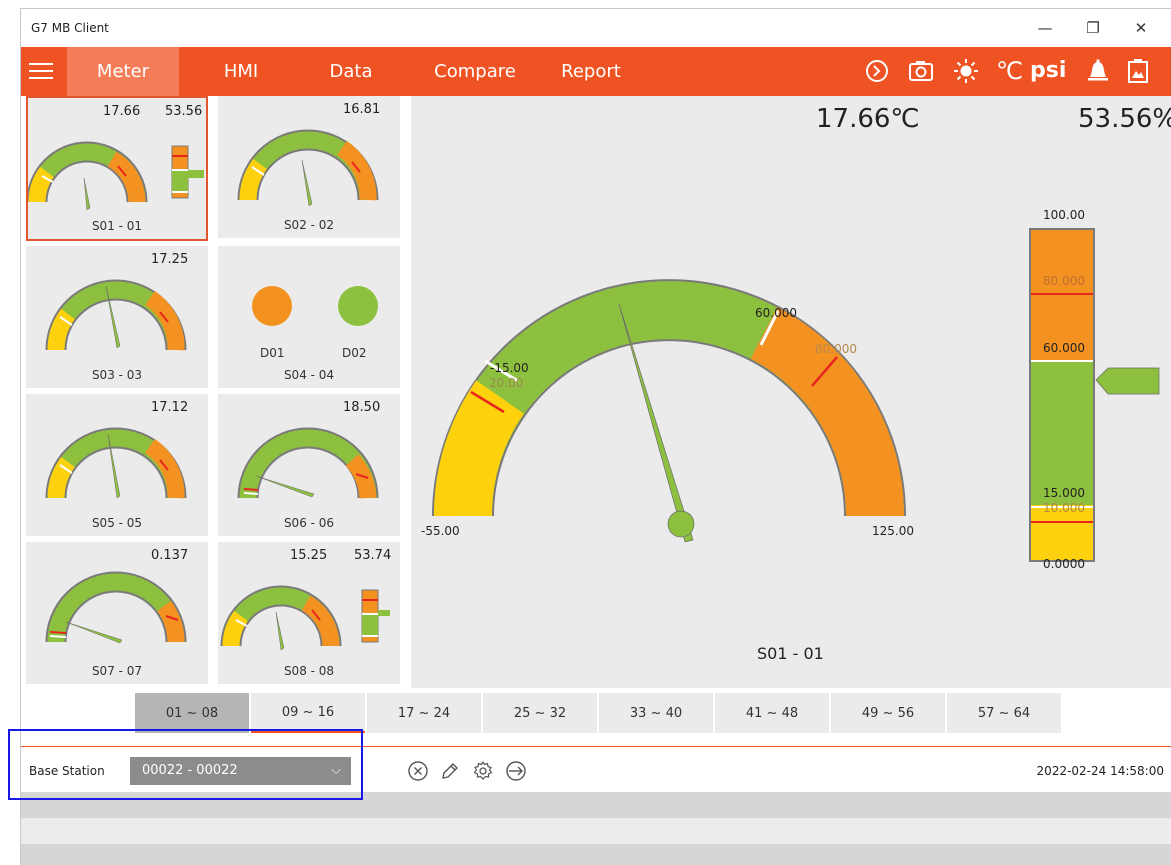  Describe the element at coordinates (888, 713) in the screenshot. I see `page-tab: 49 ~ 56` at that location.